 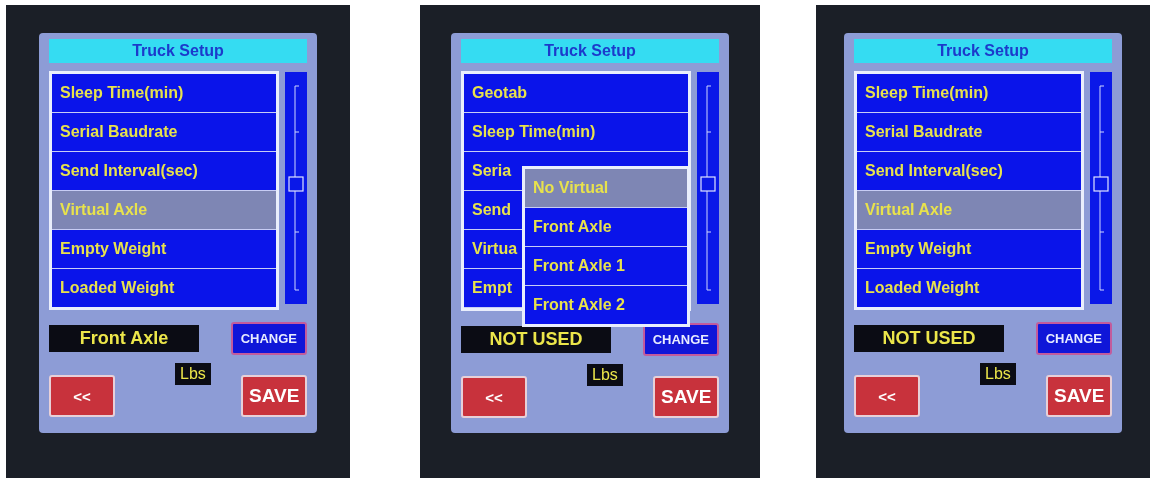 I want to click on value-display: Front Axle, so click(x=124, y=338).